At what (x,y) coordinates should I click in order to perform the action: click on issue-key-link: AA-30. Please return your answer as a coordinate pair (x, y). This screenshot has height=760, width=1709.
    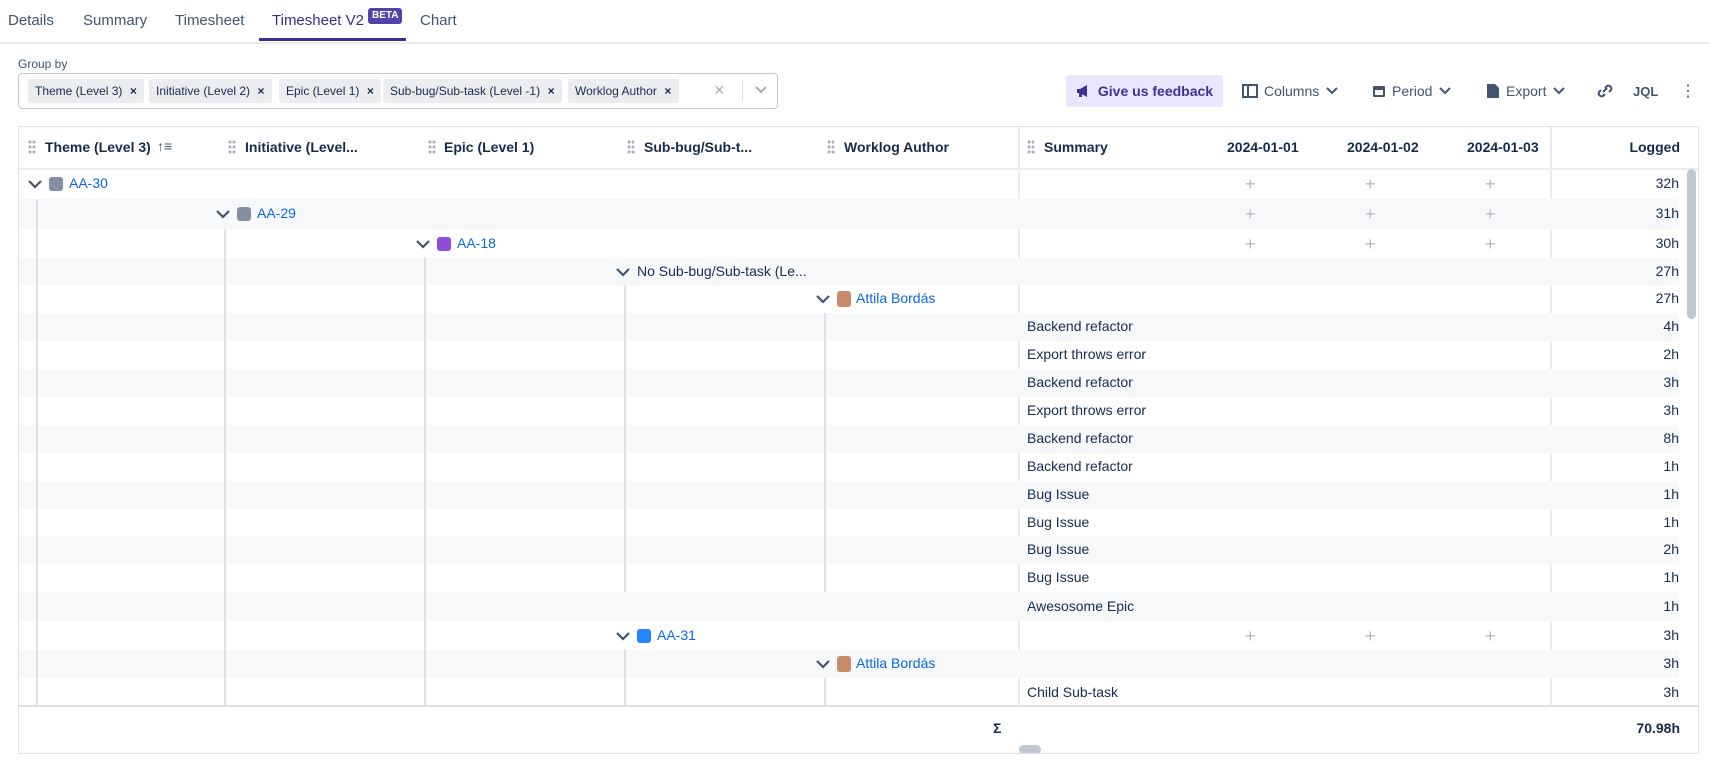
    Looking at the image, I should click on (88, 183).